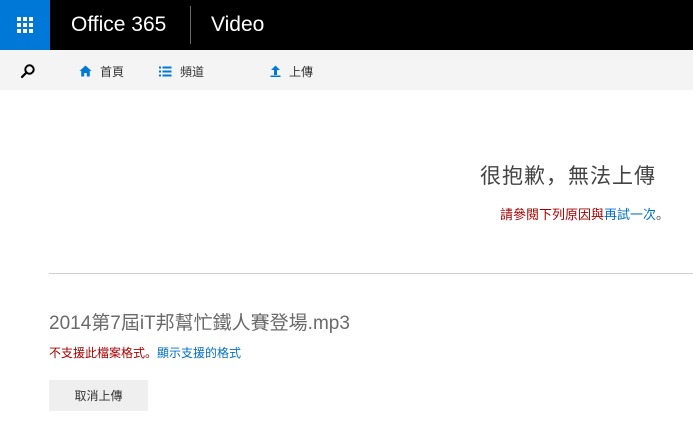 The height and width of the screenshot is (435, 693). Describe the element at coordinates (662, 215) in the screenshot. I see `error-subtitle-end: 。` at that location.